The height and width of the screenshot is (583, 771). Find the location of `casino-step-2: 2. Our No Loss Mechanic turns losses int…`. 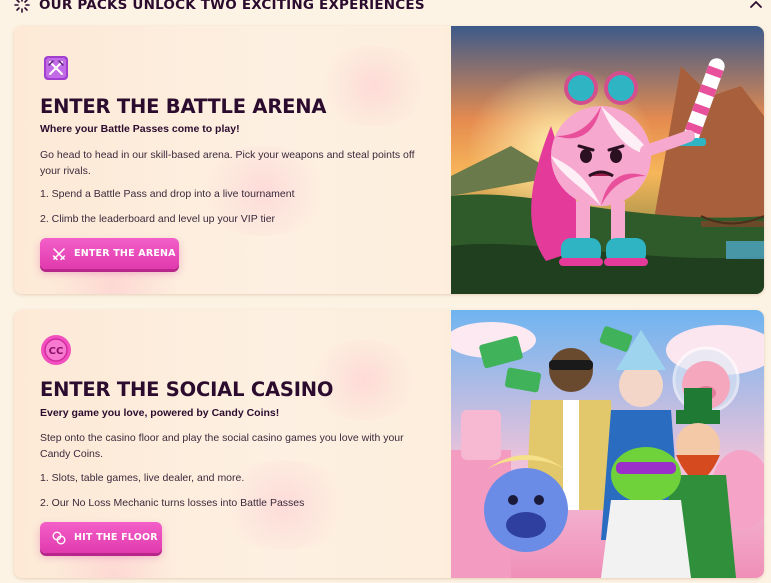

casino-step-2: 2. Our No Loss Mechanic turns losses int… is located at coordinates (172, 503).